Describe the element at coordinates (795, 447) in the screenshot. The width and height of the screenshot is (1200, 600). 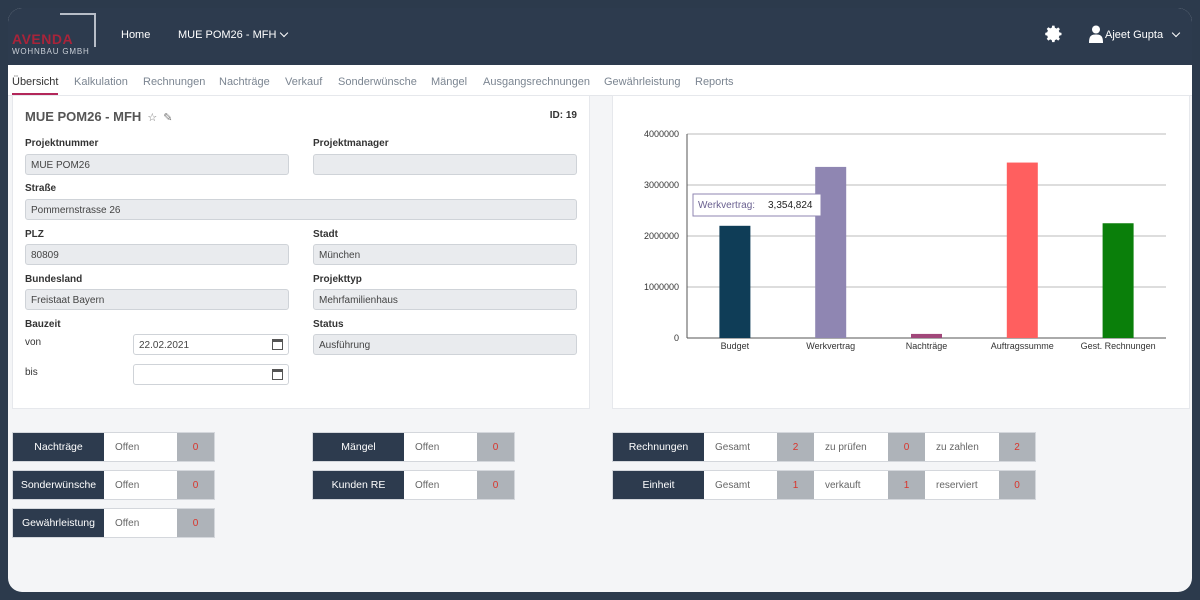
I see `widget-count-gesamt: 2` at that location.